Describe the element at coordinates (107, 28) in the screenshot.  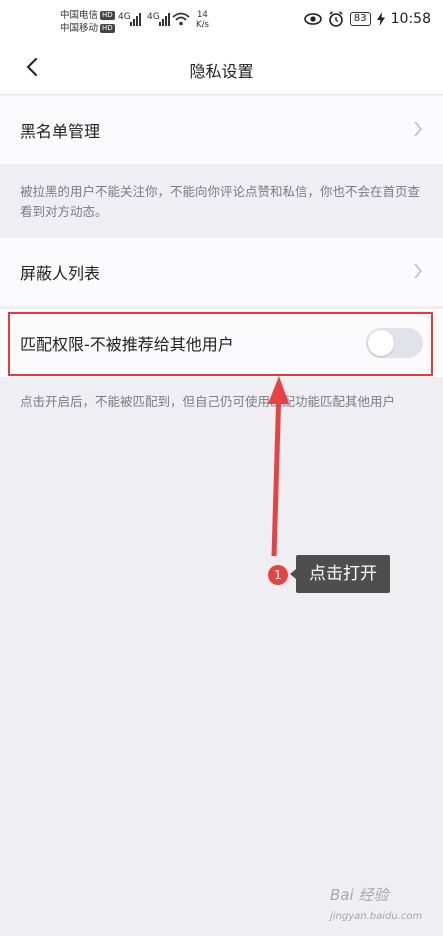
I see `hd-badge-2: HD` at that location.